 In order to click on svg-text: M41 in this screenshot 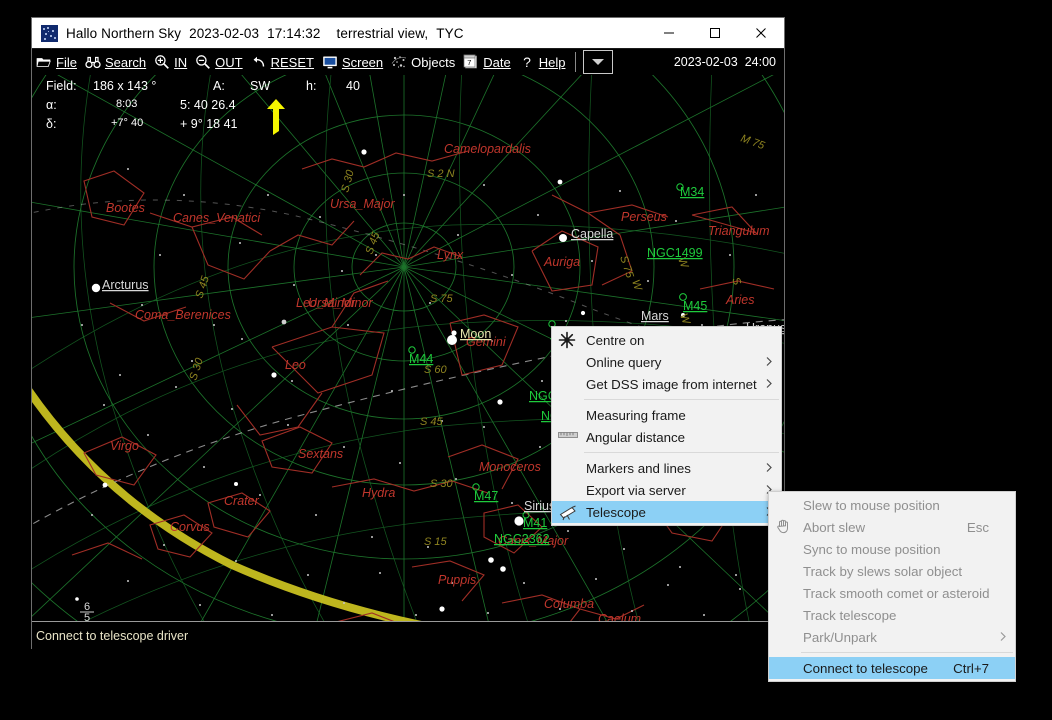, I will do `click(535, 523)`.